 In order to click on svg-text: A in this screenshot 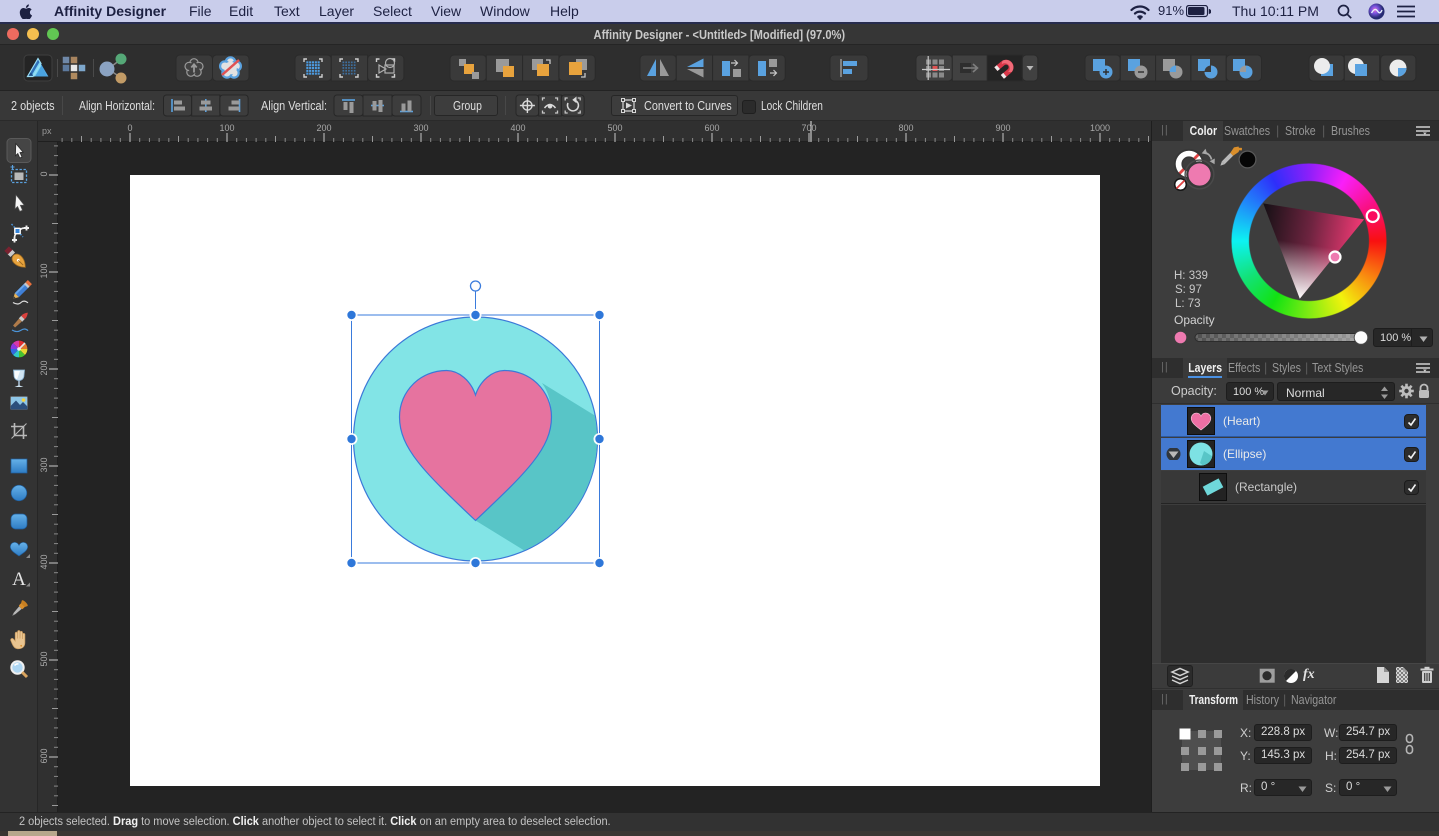, I will do `click(19, 579)`.